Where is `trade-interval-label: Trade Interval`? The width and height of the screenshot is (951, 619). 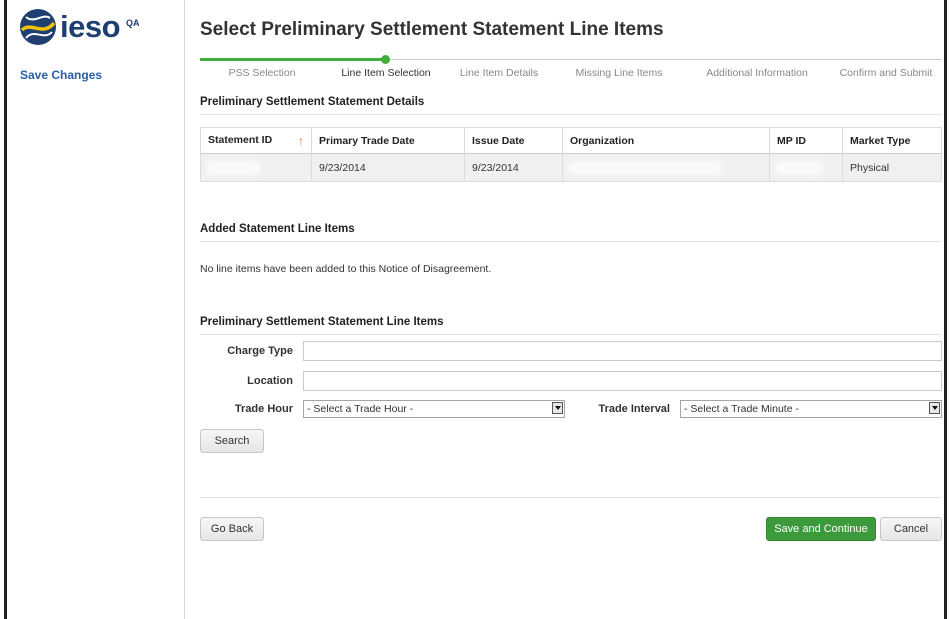 trade-interval-label: Trade Interval is located at coordinates (634, 409).